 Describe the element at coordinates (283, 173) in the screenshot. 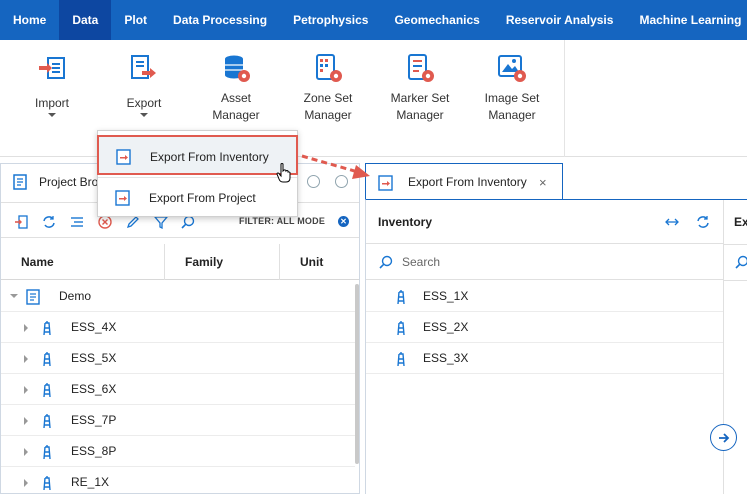

I see `hand-cursor-icon` at that location.